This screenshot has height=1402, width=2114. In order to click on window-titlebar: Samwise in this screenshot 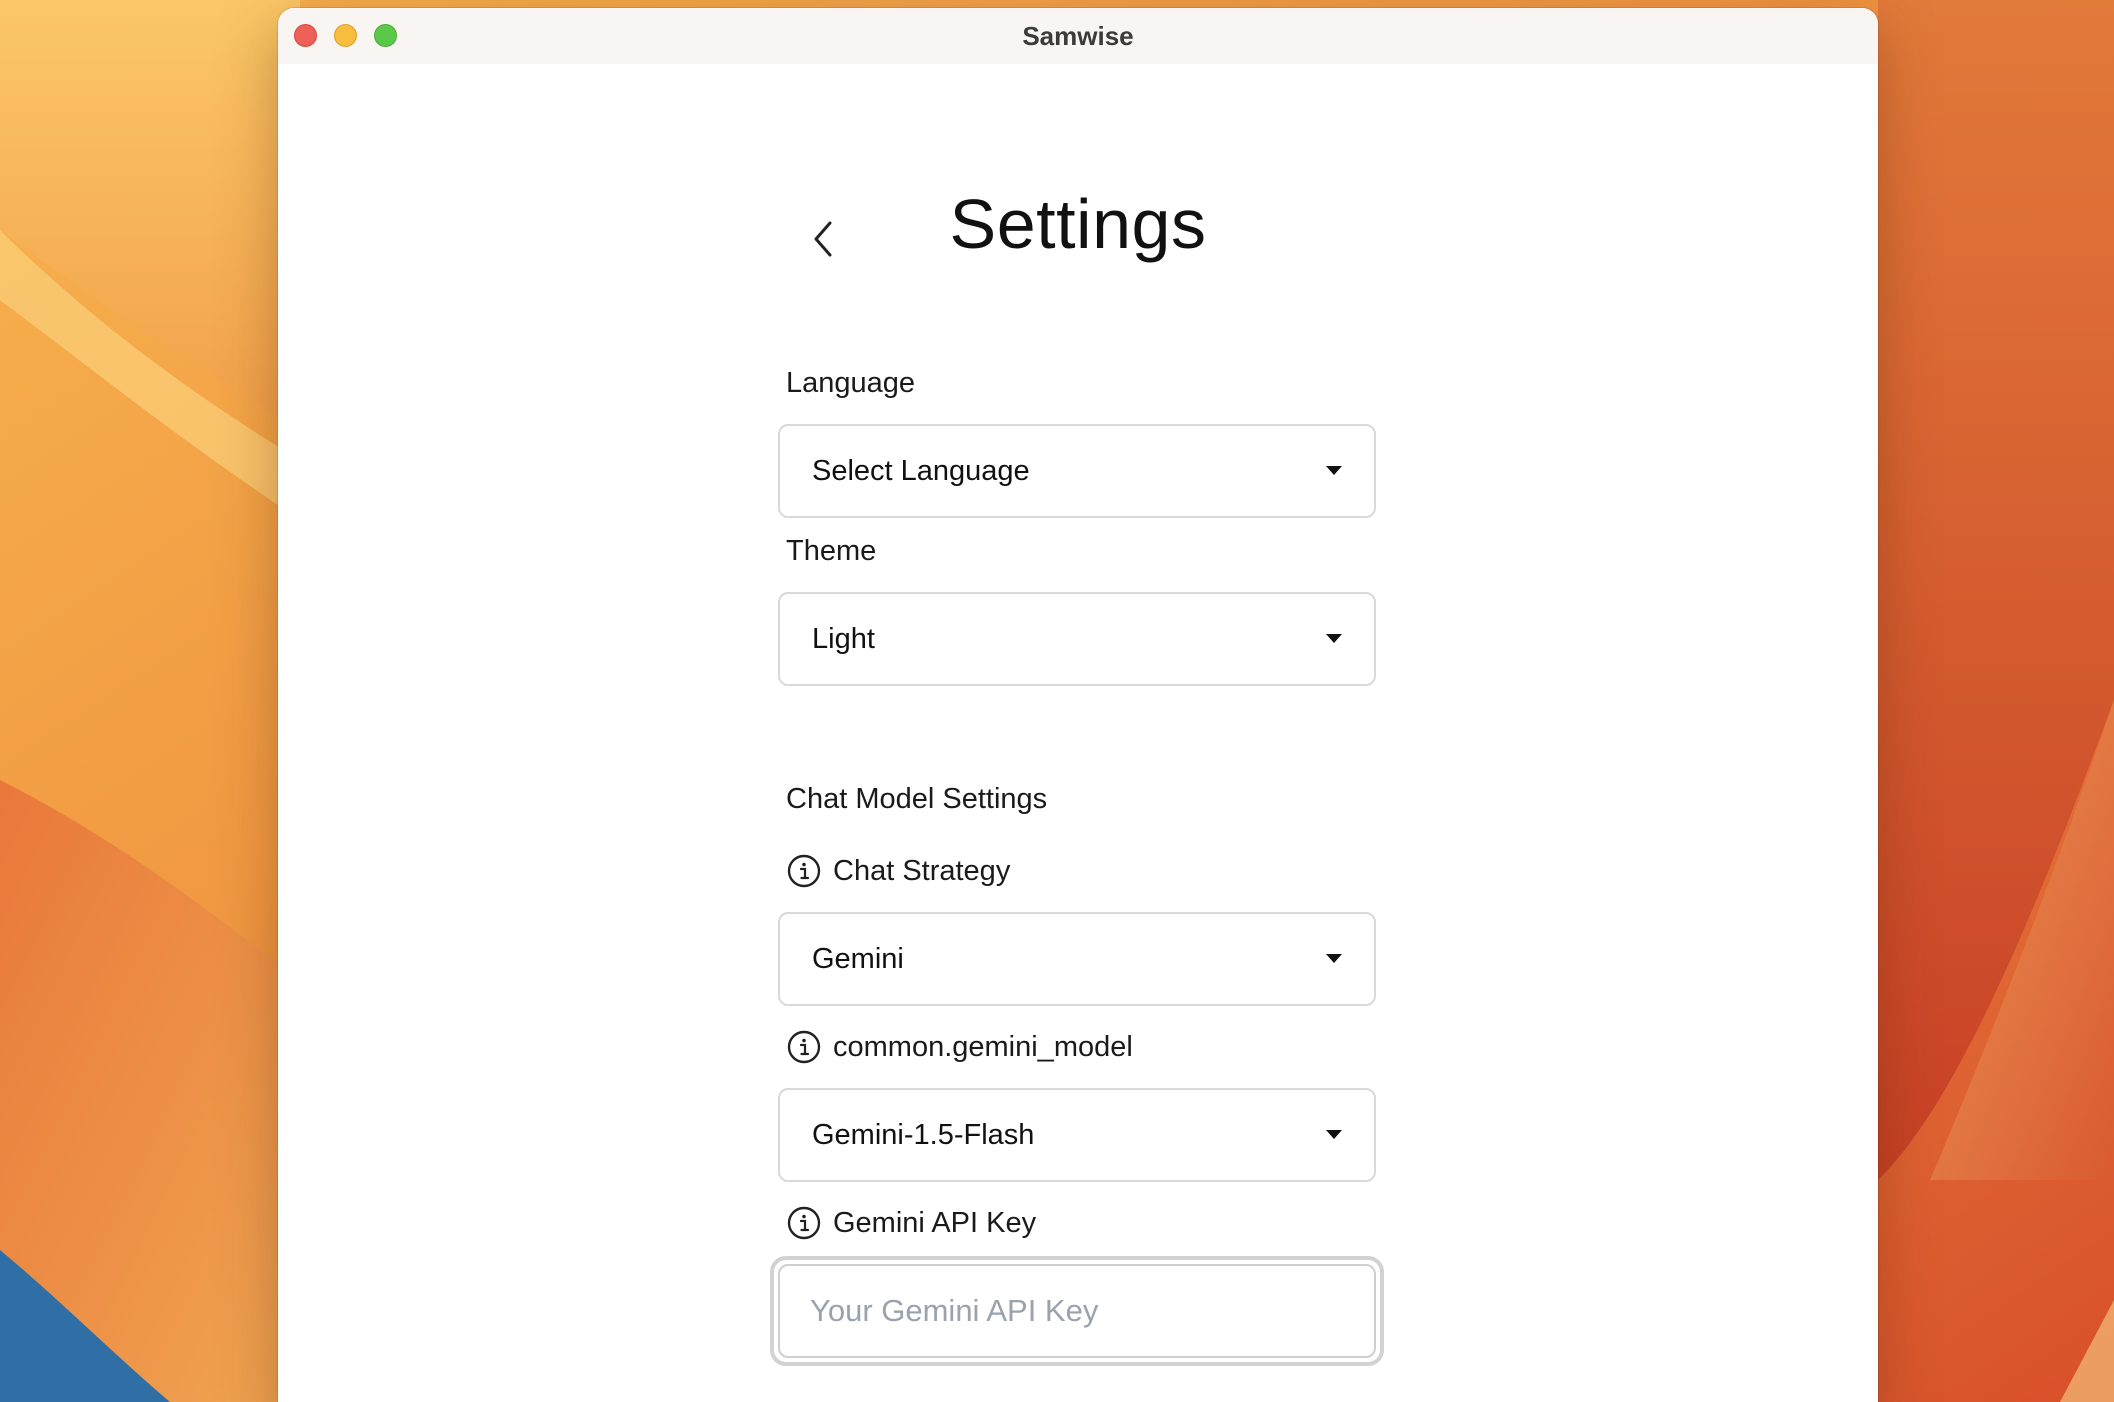, I will do `click(1078, 36)`.